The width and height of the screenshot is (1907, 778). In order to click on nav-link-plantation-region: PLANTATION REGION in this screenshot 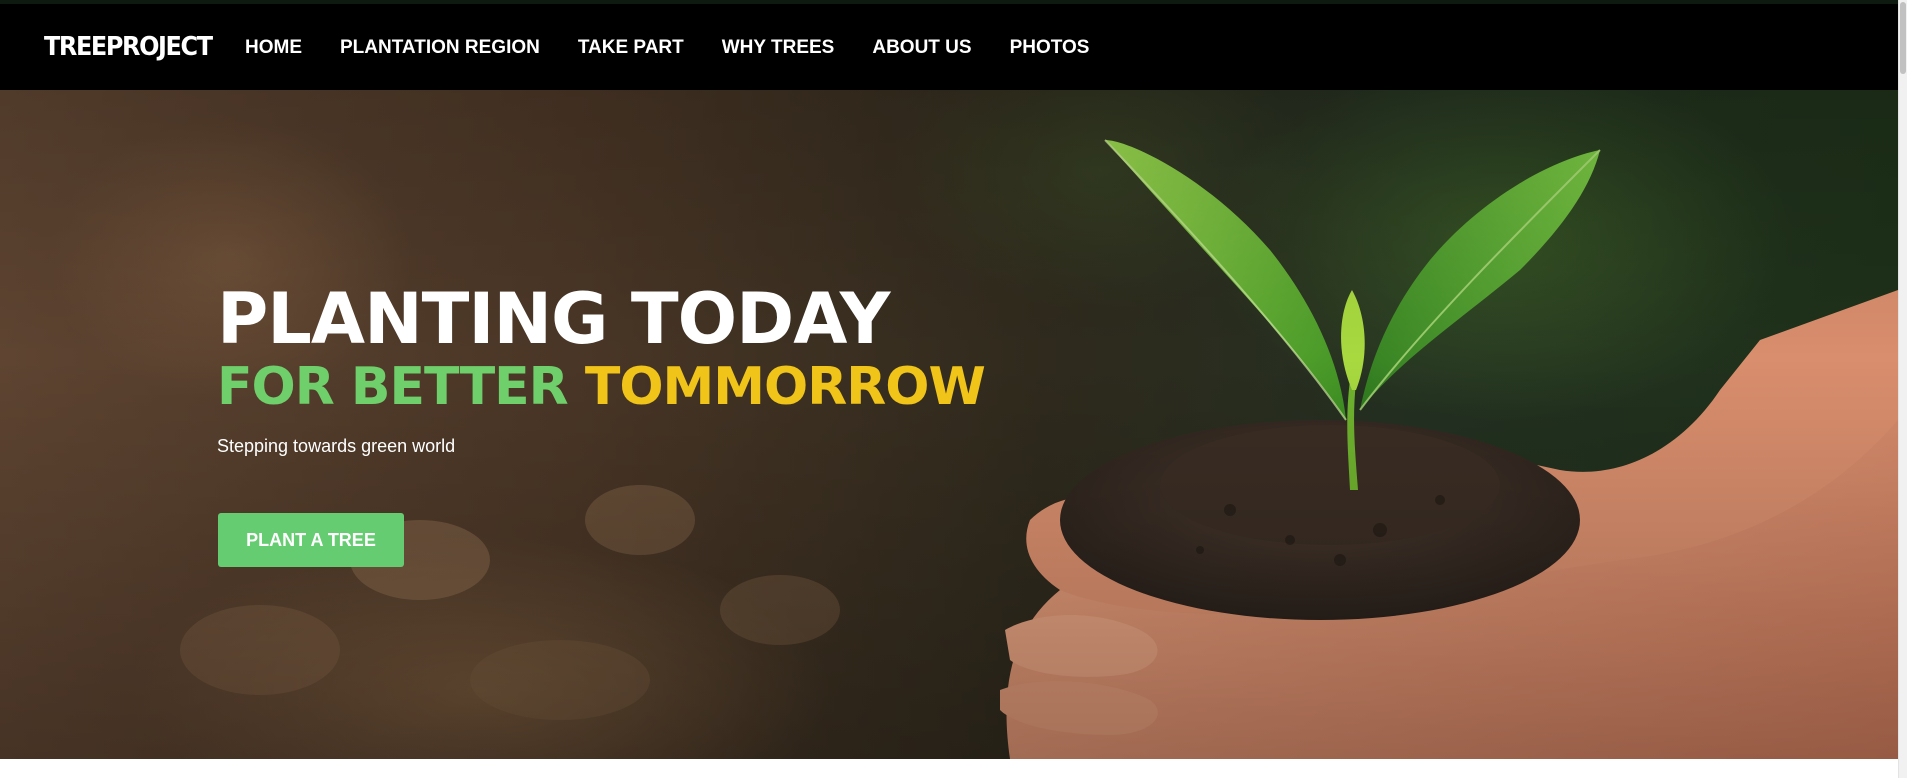, I will do `click(440, 48)`.